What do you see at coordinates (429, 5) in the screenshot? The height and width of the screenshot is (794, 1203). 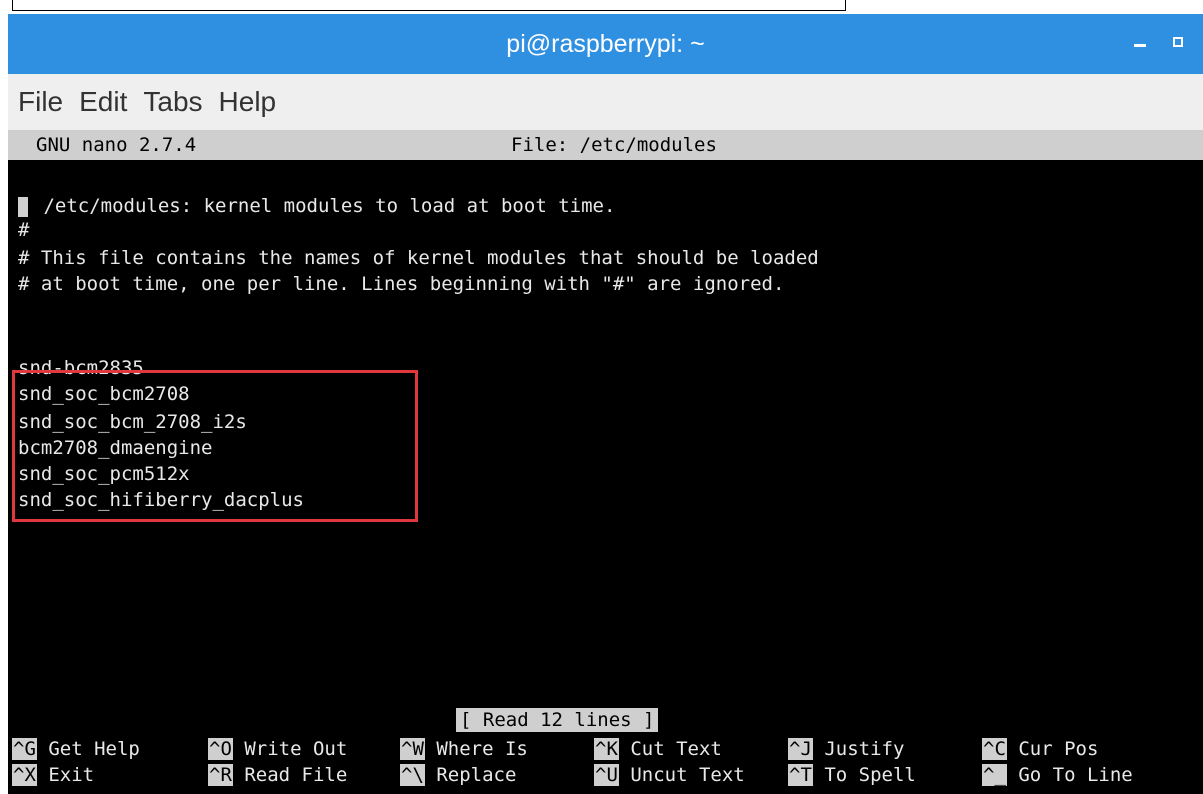 I see `background-window-edge` at bounding box center [429, 5].